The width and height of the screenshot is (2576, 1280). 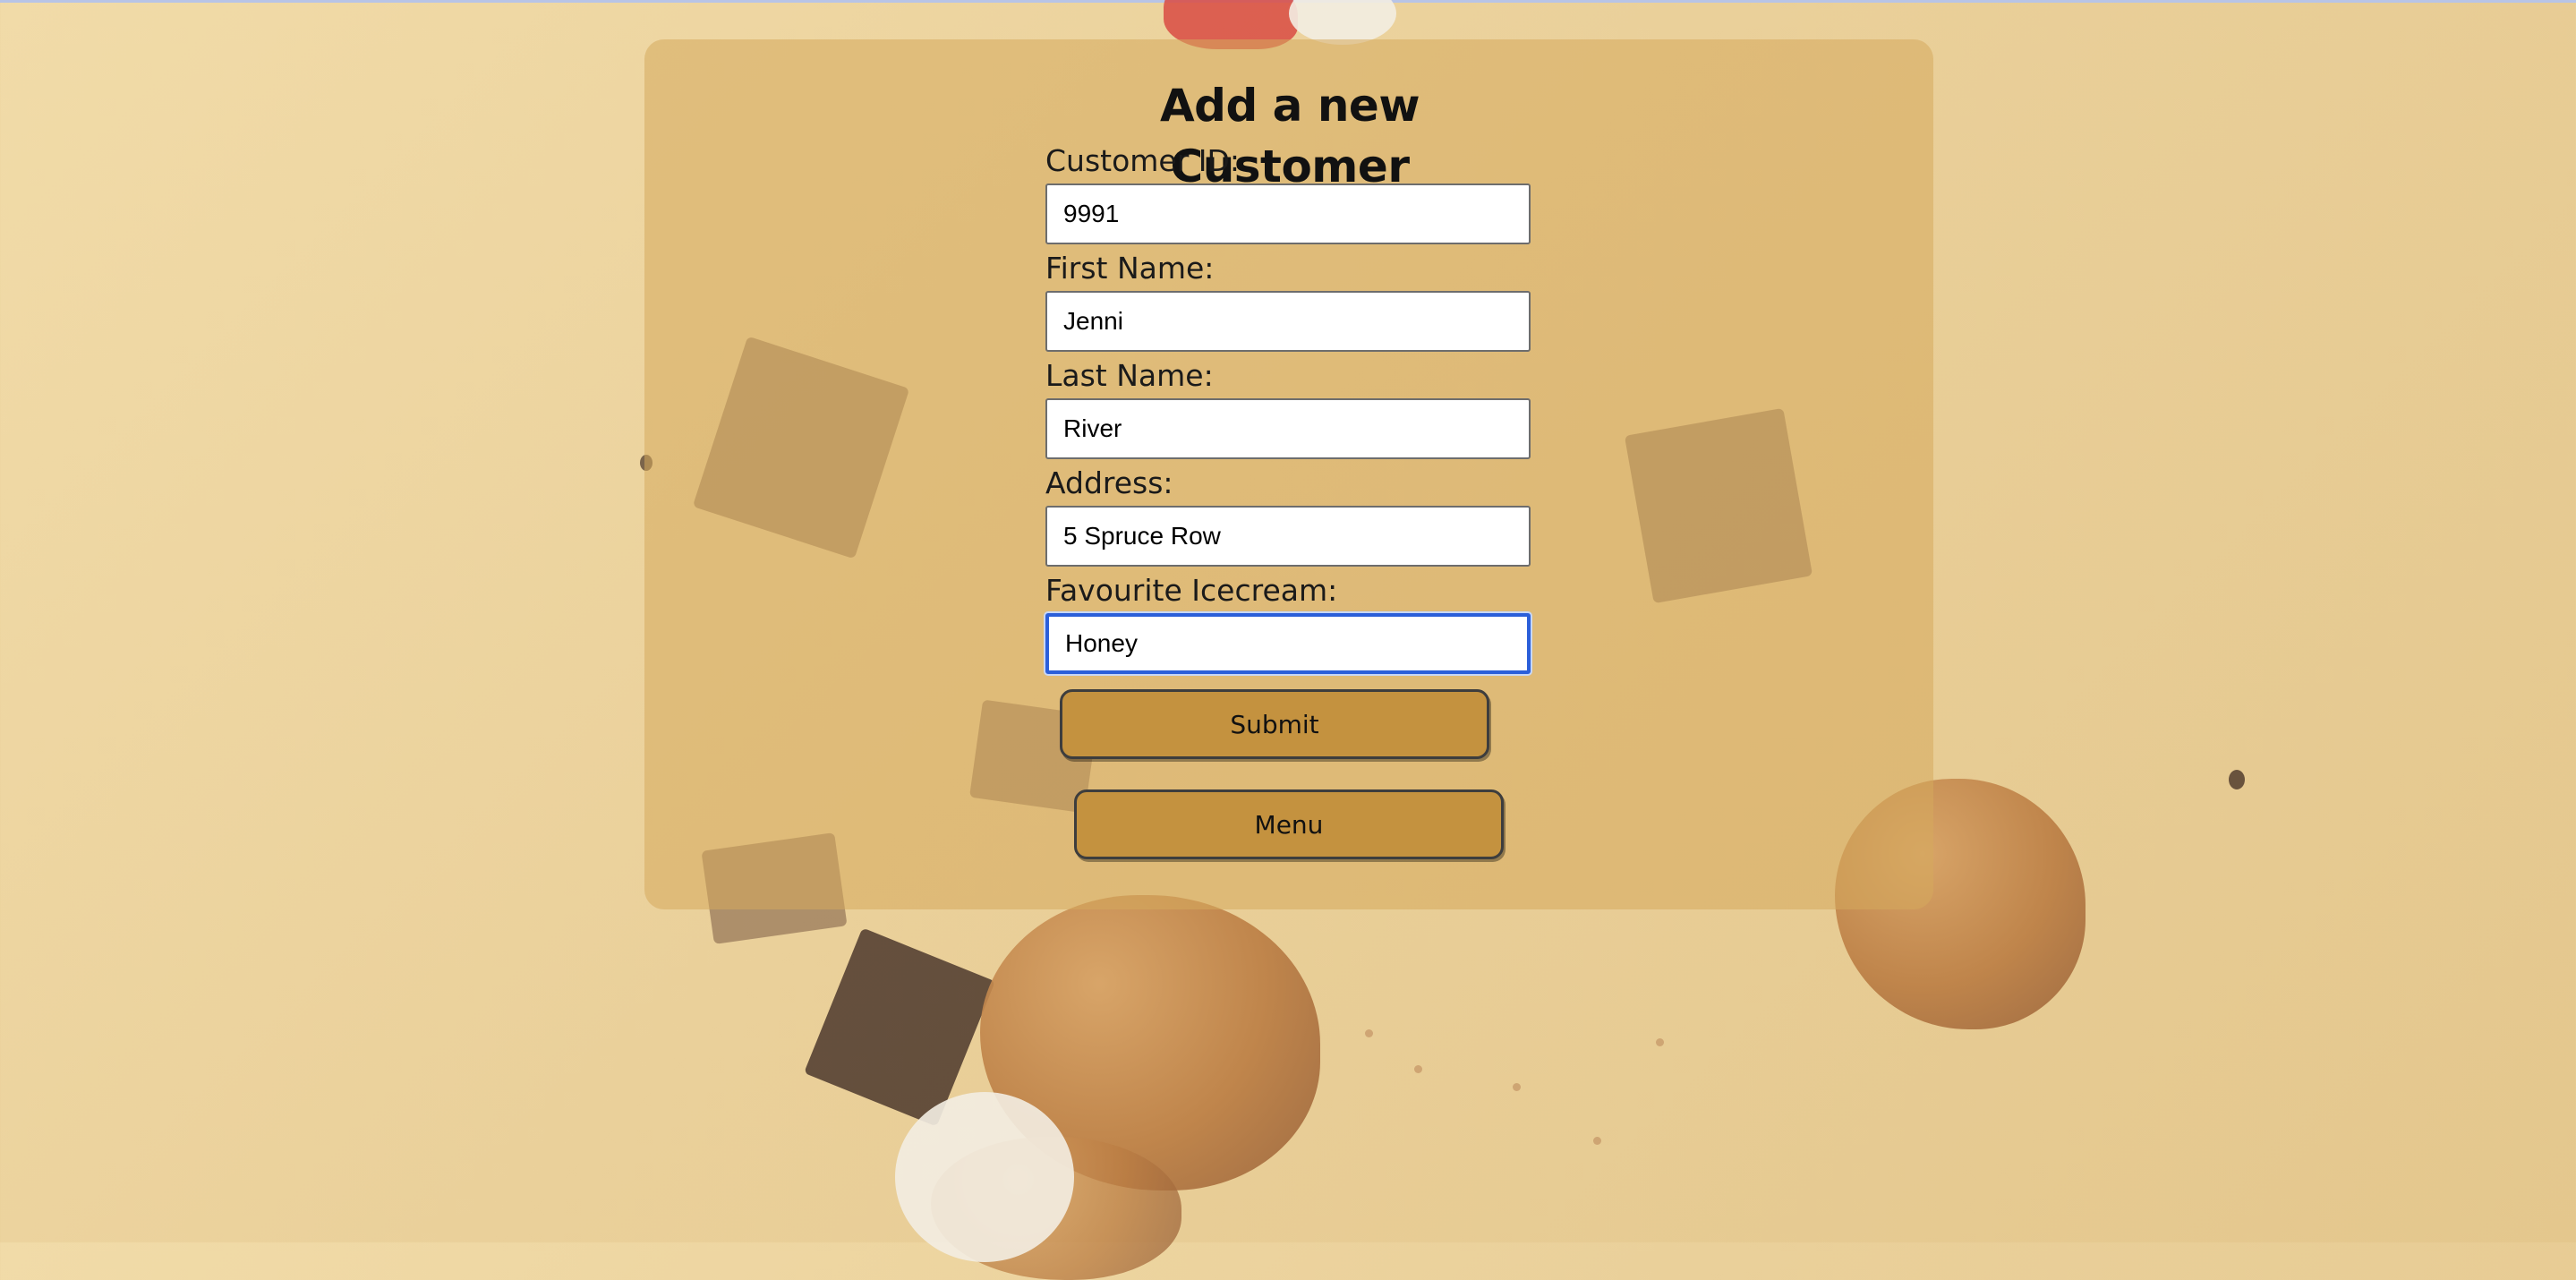 I want to click on address-label: Address:, so click(x=1109, y=482).